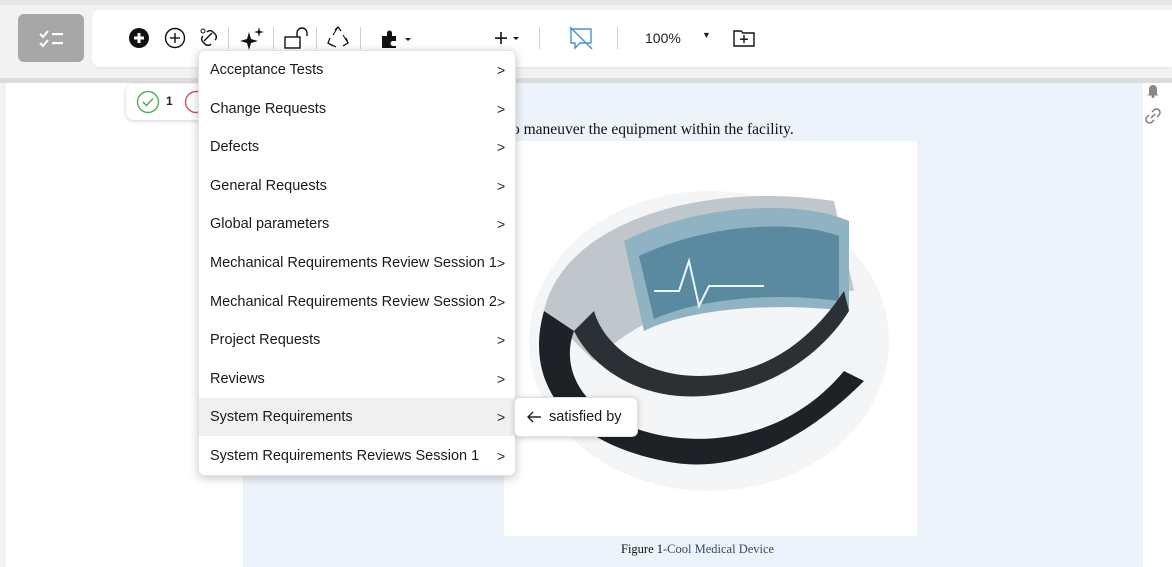 This screenshot has height=567, width=1172. What do you see at coordinates (357, 109) in the screenshot?
I see `menu-item: Change Requests >` at bounding box center [357, 109].